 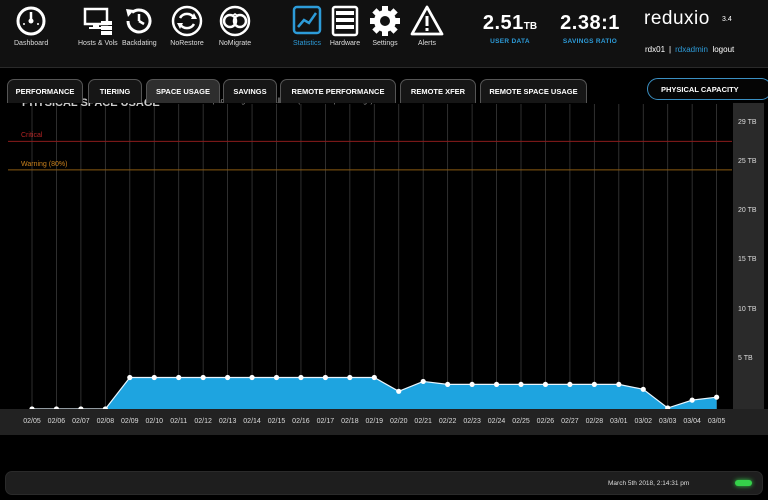 What do you see at coordinates (717, 421) in the screenshot?
I see `x-tick-label: 03/05` at bounding box center [717, 421].